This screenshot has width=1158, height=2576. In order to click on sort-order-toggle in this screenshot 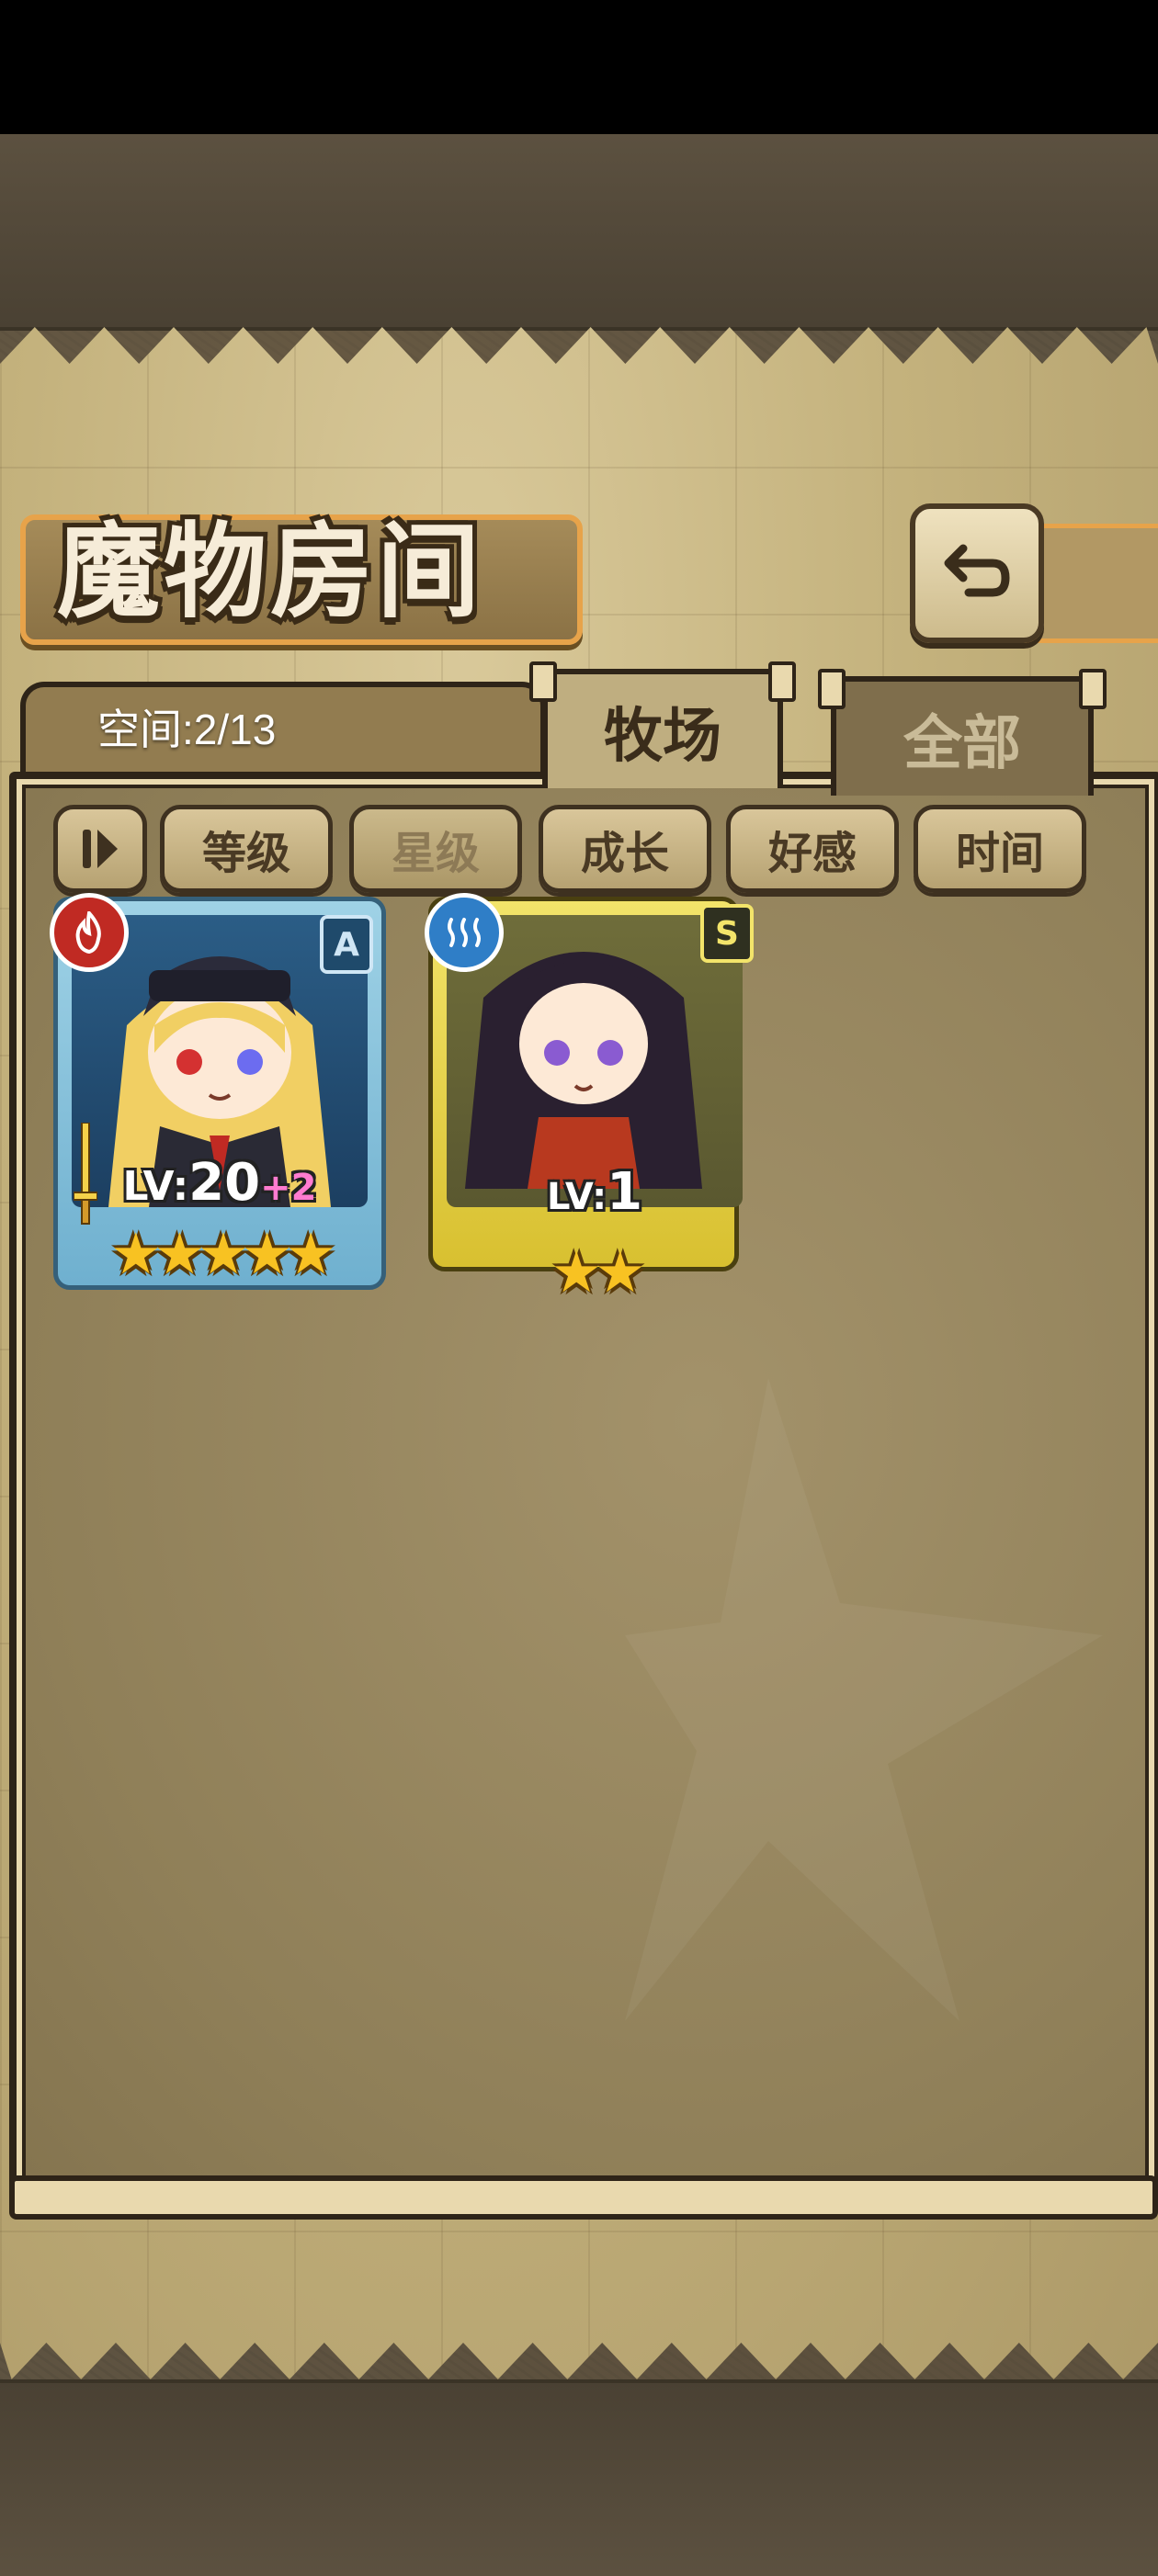, I will do `click(100, 849)`.